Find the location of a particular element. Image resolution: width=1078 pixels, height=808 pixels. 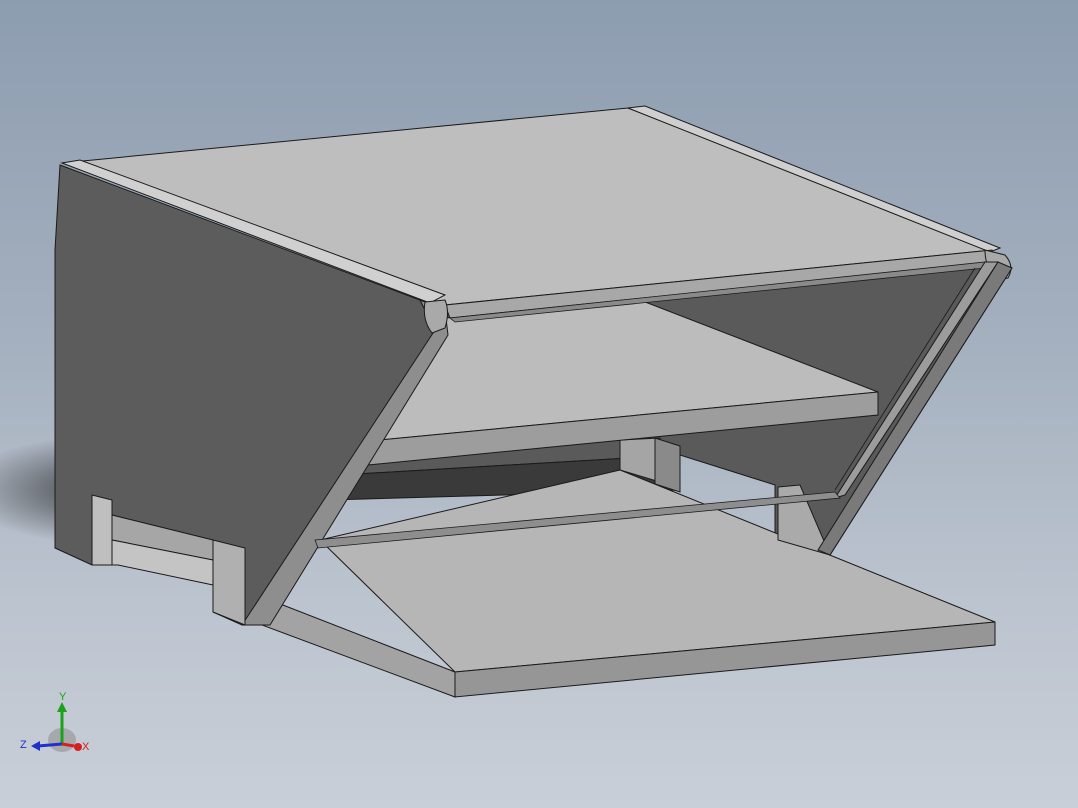

left-rear-foot-face is located at coordinates (229, 582).